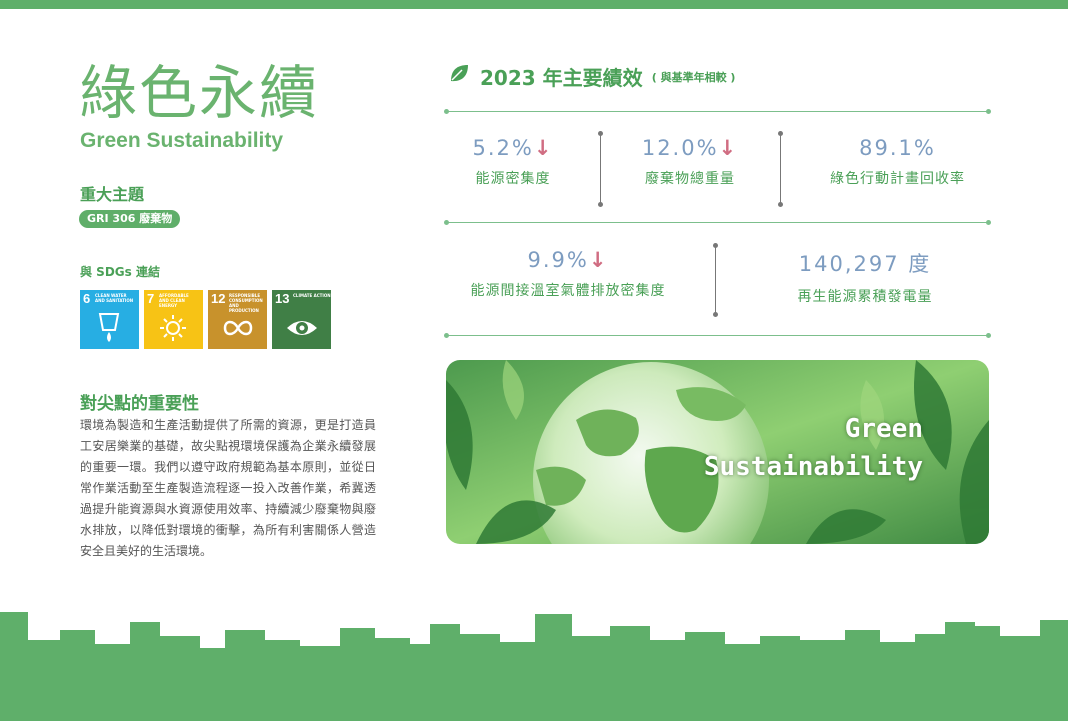 This screenshot has height=721, width=1068. What do you see at coordinates (897, 162) in the screenshot?
I see `metric-recycling-rate: 89.1% 綠色行動計畫回收率` at bounding box center [897, 162].